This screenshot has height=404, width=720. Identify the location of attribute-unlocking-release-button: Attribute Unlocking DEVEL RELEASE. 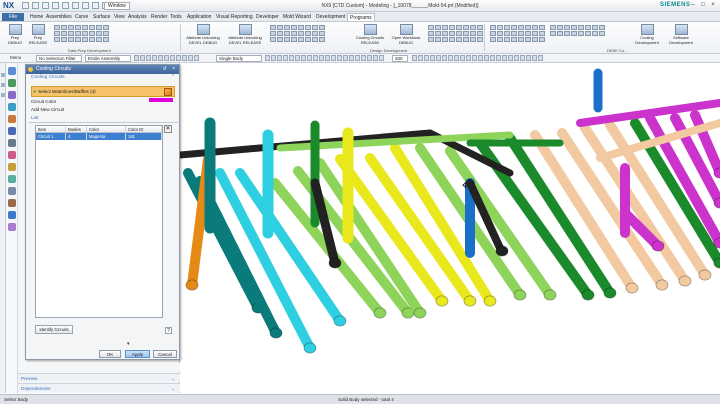
(245, 34).